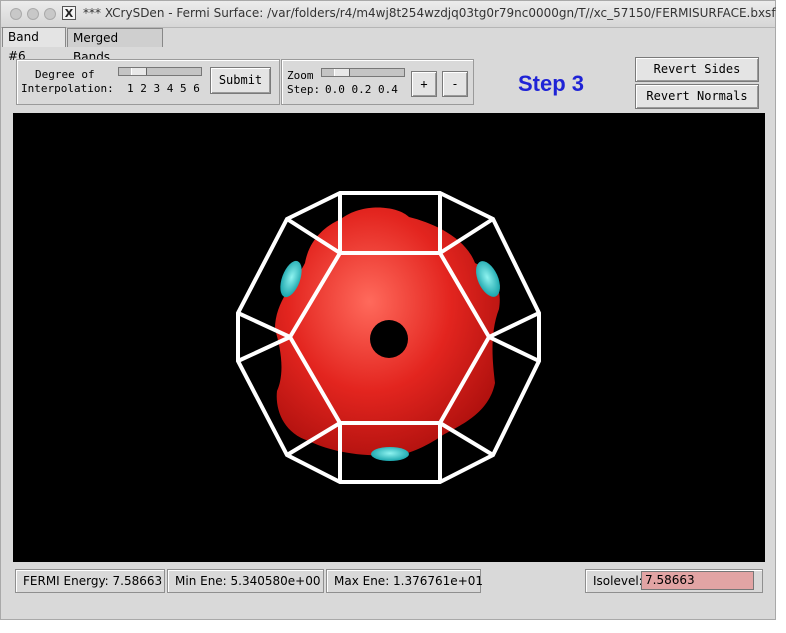 This screenshot has height=633, width=786. I want to click on interpolation-label-line1: Degree of, so click(65, 74).